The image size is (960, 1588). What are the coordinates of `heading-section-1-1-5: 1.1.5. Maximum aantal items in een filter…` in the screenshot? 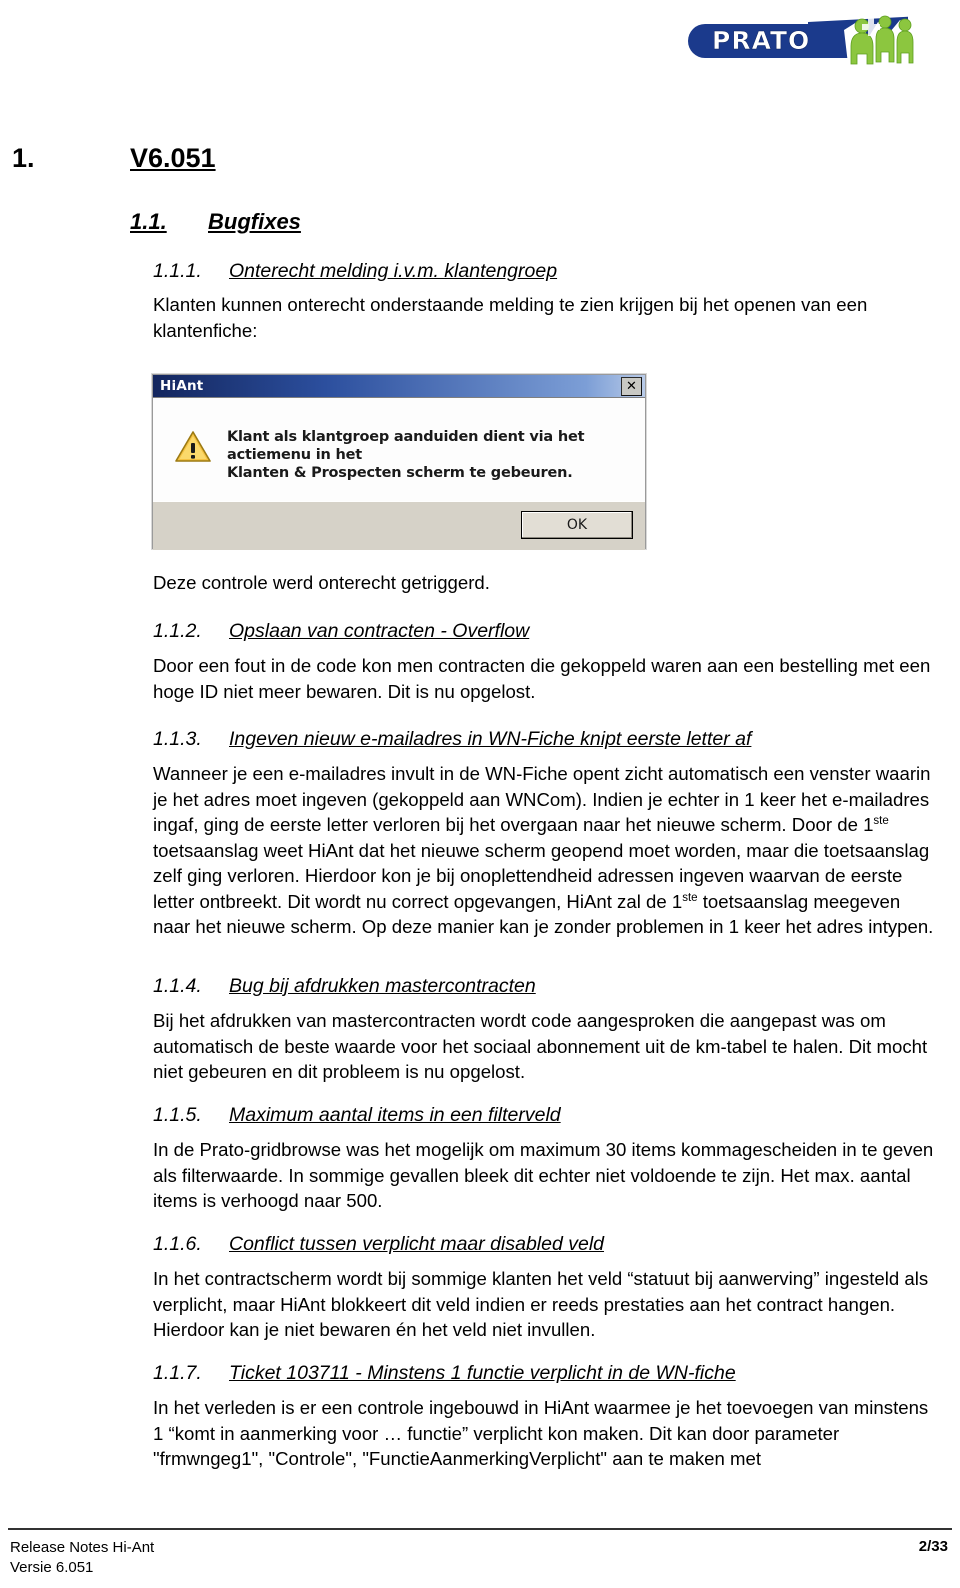 It's located at (357, 1115).